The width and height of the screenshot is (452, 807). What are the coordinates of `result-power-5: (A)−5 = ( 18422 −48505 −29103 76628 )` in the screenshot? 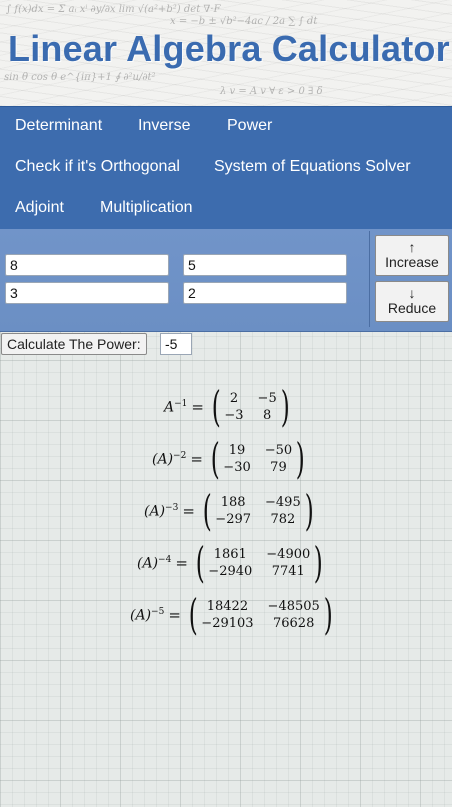 It's located at (231, 614).